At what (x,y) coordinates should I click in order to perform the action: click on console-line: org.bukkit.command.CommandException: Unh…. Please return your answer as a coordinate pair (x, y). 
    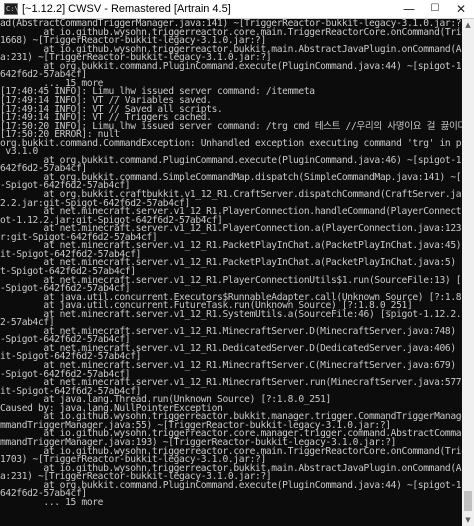
    Looking at the image, I should click on (231, 143).